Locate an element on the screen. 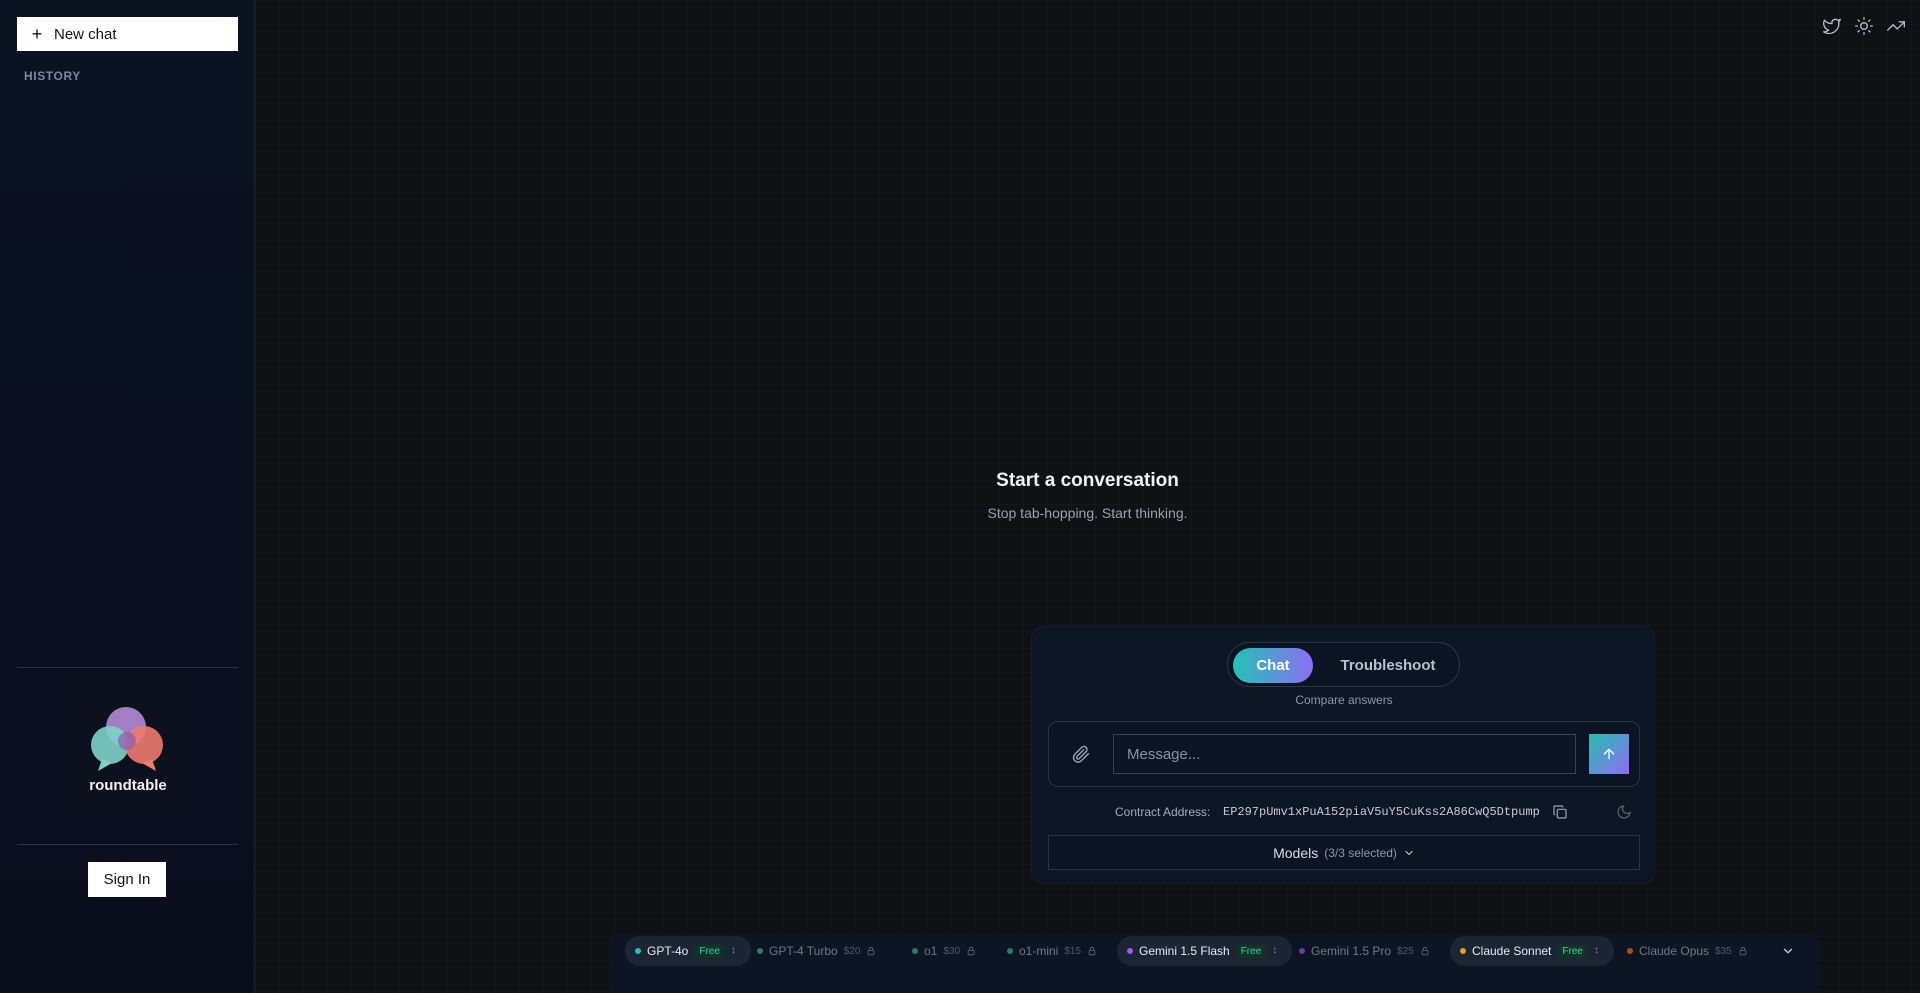 The height and width of the screenshot is (993, 1920). plus-icon: + is located at coordinates (37, 34).